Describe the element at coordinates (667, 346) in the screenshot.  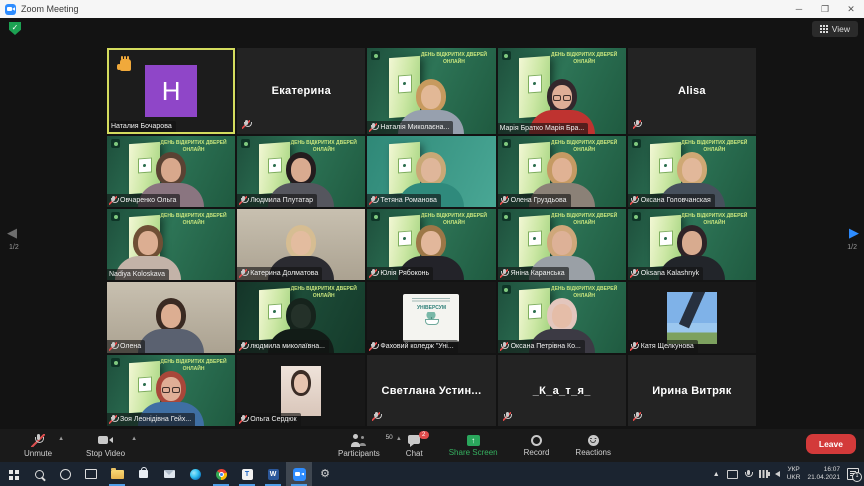
I see `participant-name: Катя Щелкунова` at that location.